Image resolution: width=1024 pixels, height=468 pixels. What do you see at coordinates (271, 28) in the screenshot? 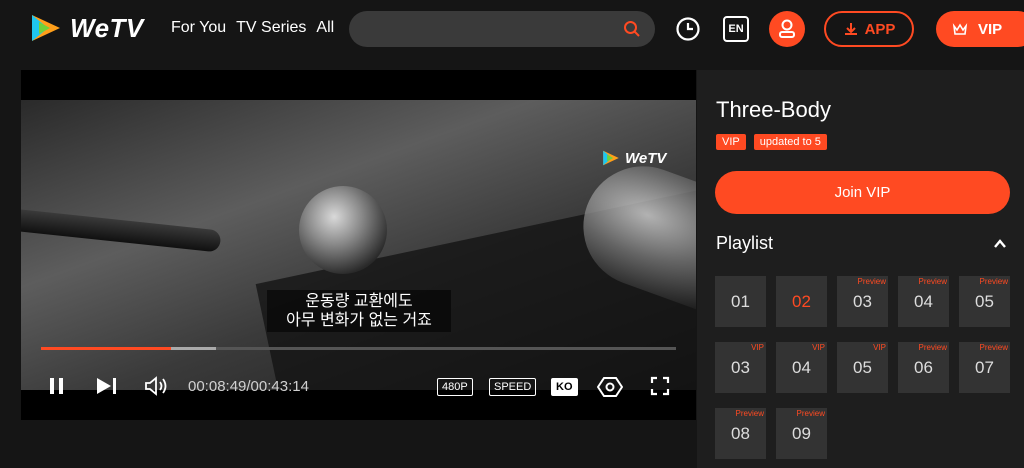
I see `nav-tv-series: TV Series` at bounding box center [271, 28].